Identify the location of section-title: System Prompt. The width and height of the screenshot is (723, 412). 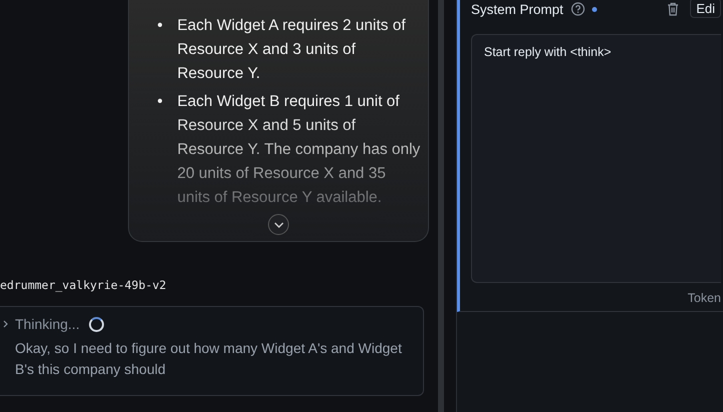
(517, 9).